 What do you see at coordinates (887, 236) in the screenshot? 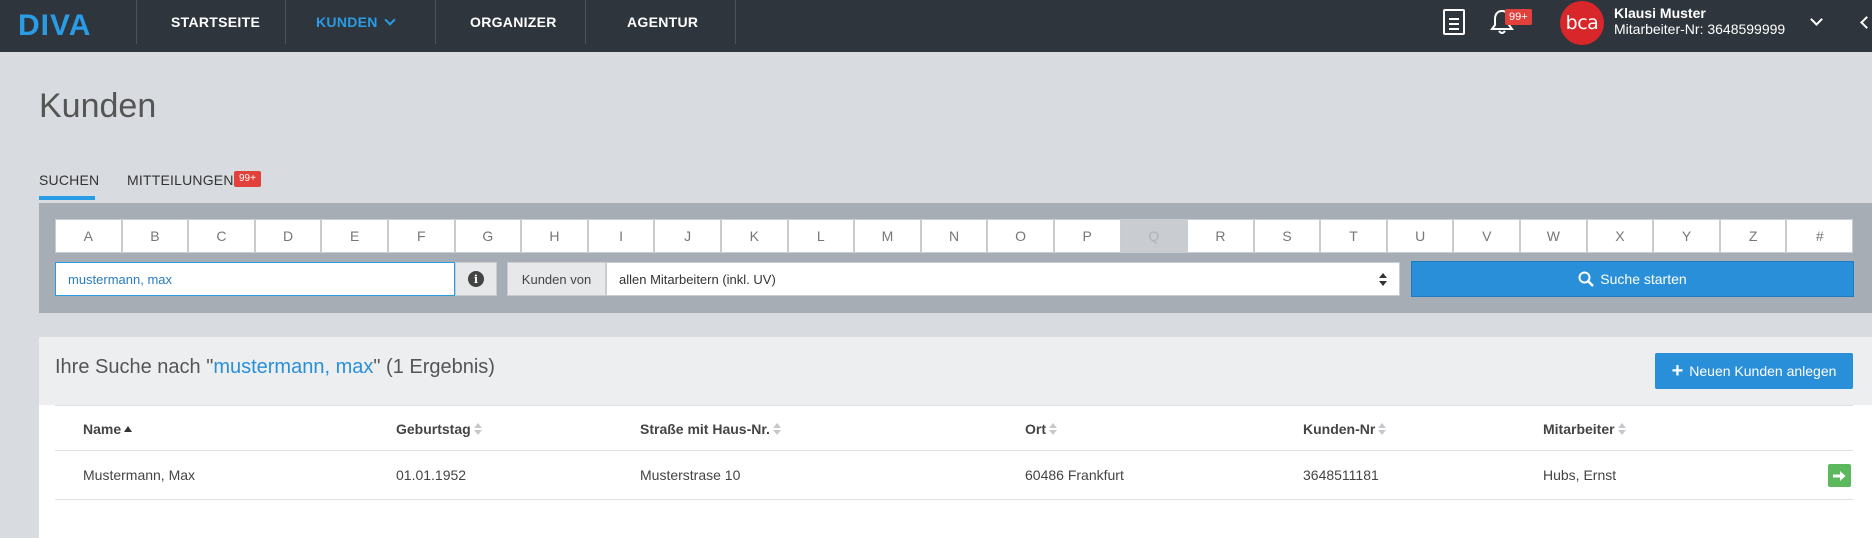
I see `alphabet-filter-button: M` at bounding box center [887, 236].